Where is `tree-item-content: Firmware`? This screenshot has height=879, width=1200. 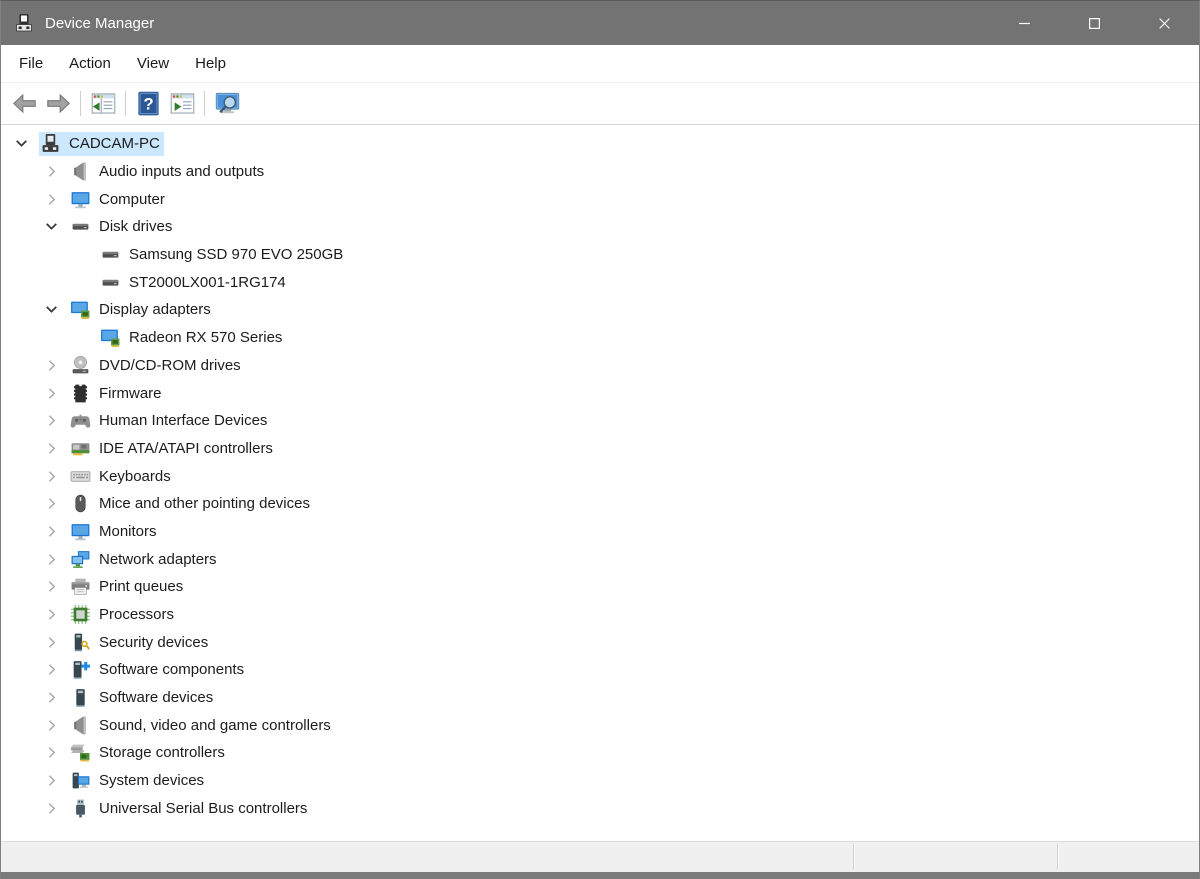 tree-item-content: Firmware is located at coordinates (117, 393).